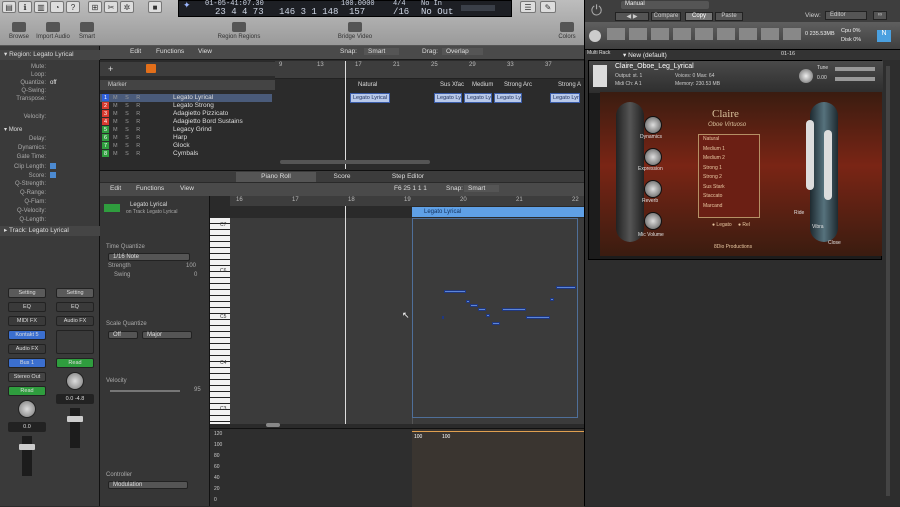 The height and width of the screenshot is (507, 900). Describe the element at coordinates (355, 31) in the screenshot. I see `bridge-video-tool: Bridge Video` at that location.